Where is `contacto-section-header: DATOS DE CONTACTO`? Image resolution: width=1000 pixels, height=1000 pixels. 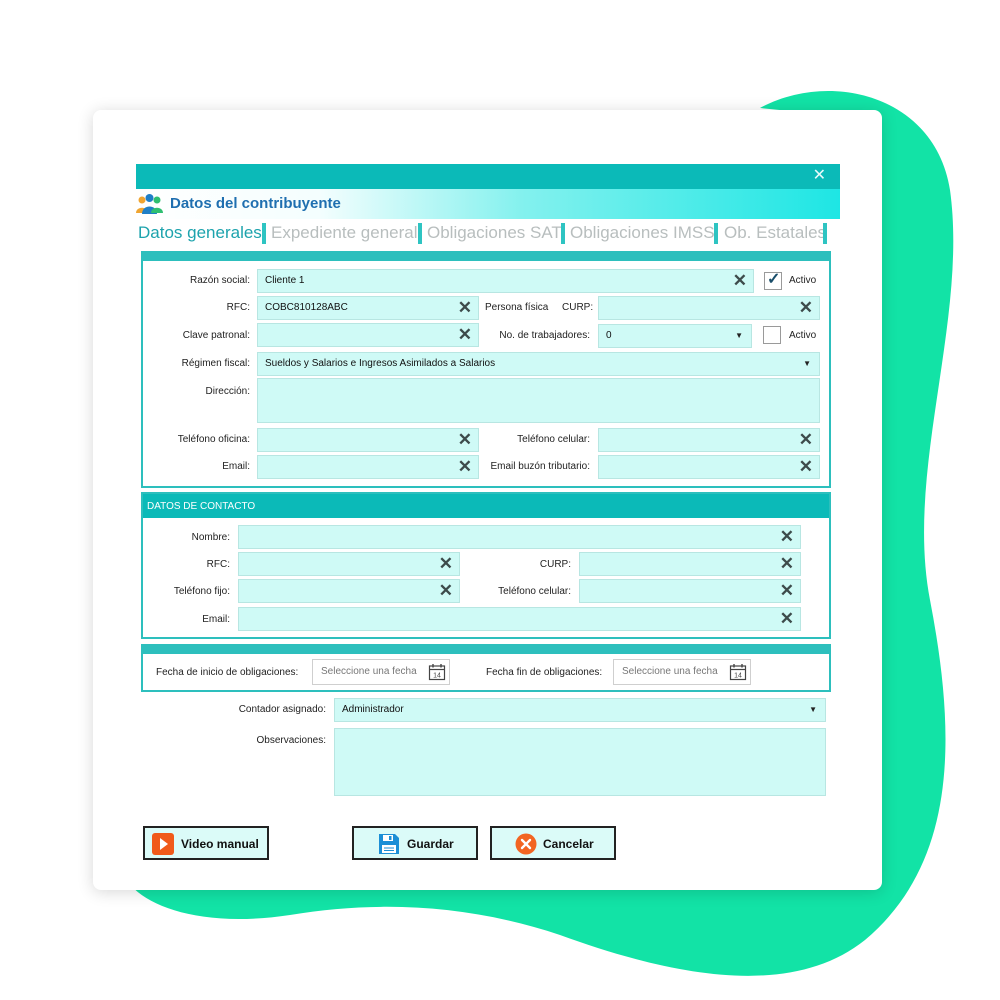
contacto-section-header: DATOS DE CONTACTO is located at coordinates (486, 506).